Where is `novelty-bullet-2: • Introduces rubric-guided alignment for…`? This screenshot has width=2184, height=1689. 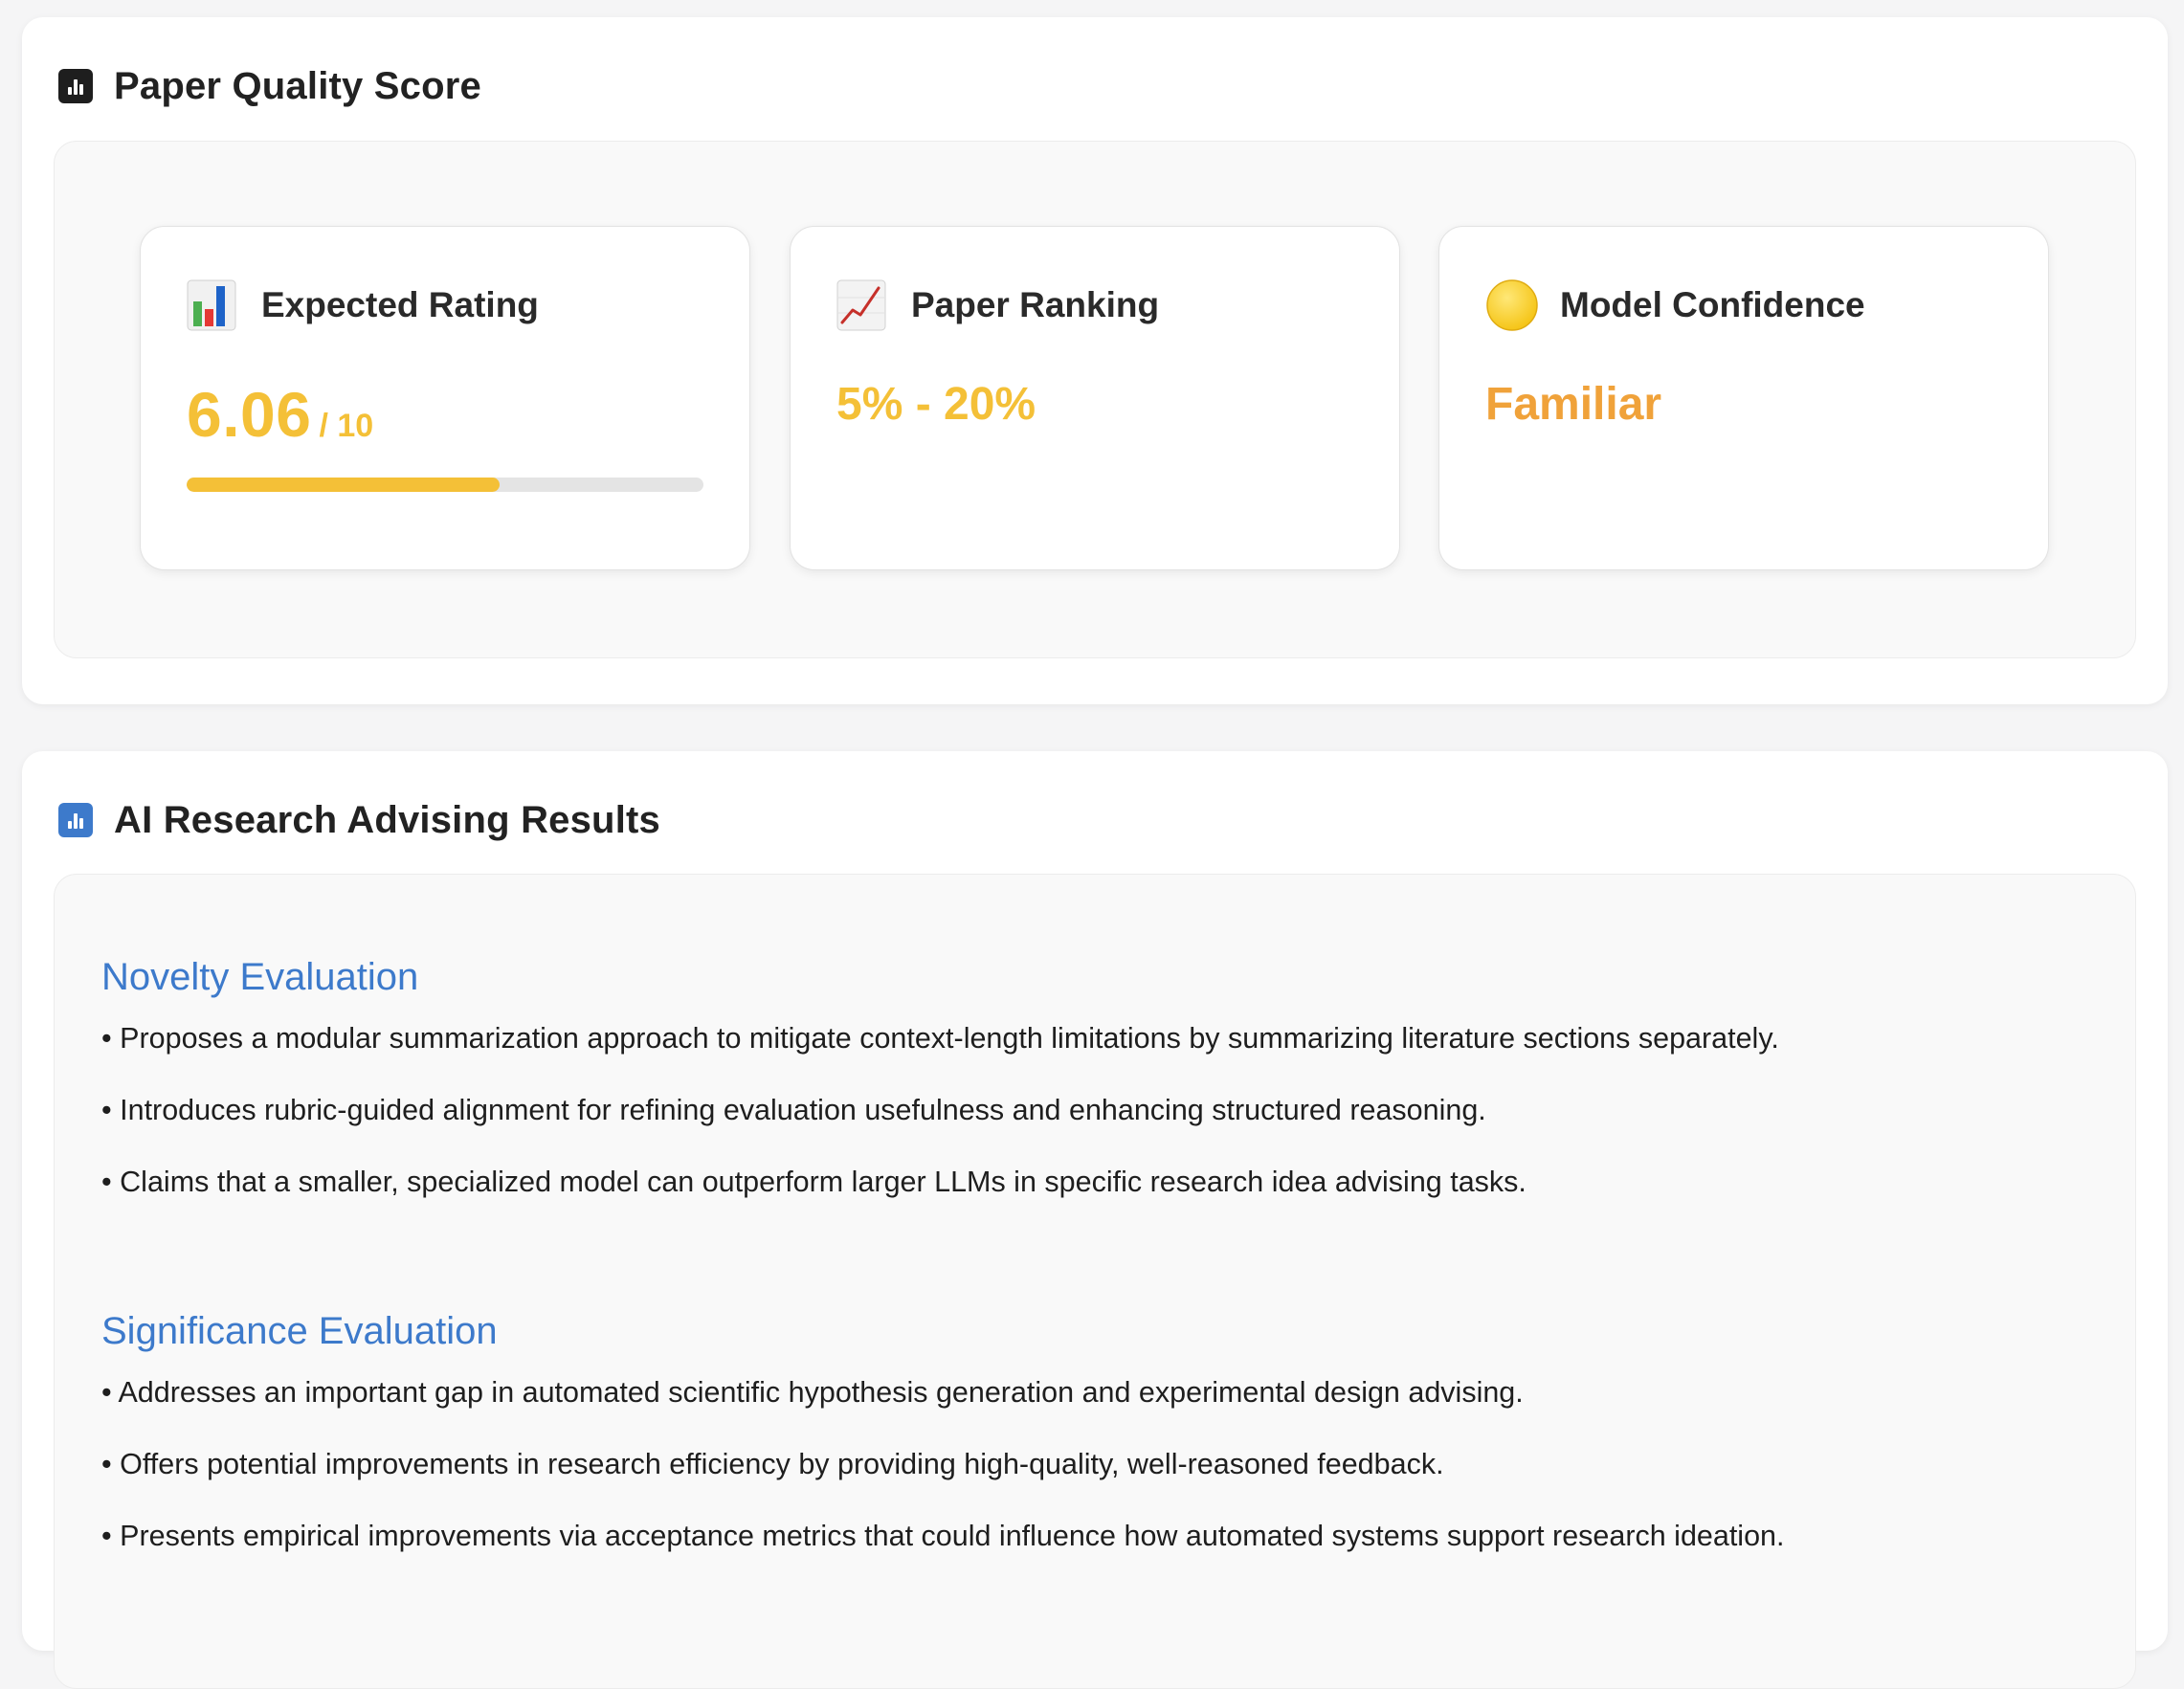 novelty-bullet-2: • Introduces rubric-guided alignment for… is located at coordinates (794, 1110).